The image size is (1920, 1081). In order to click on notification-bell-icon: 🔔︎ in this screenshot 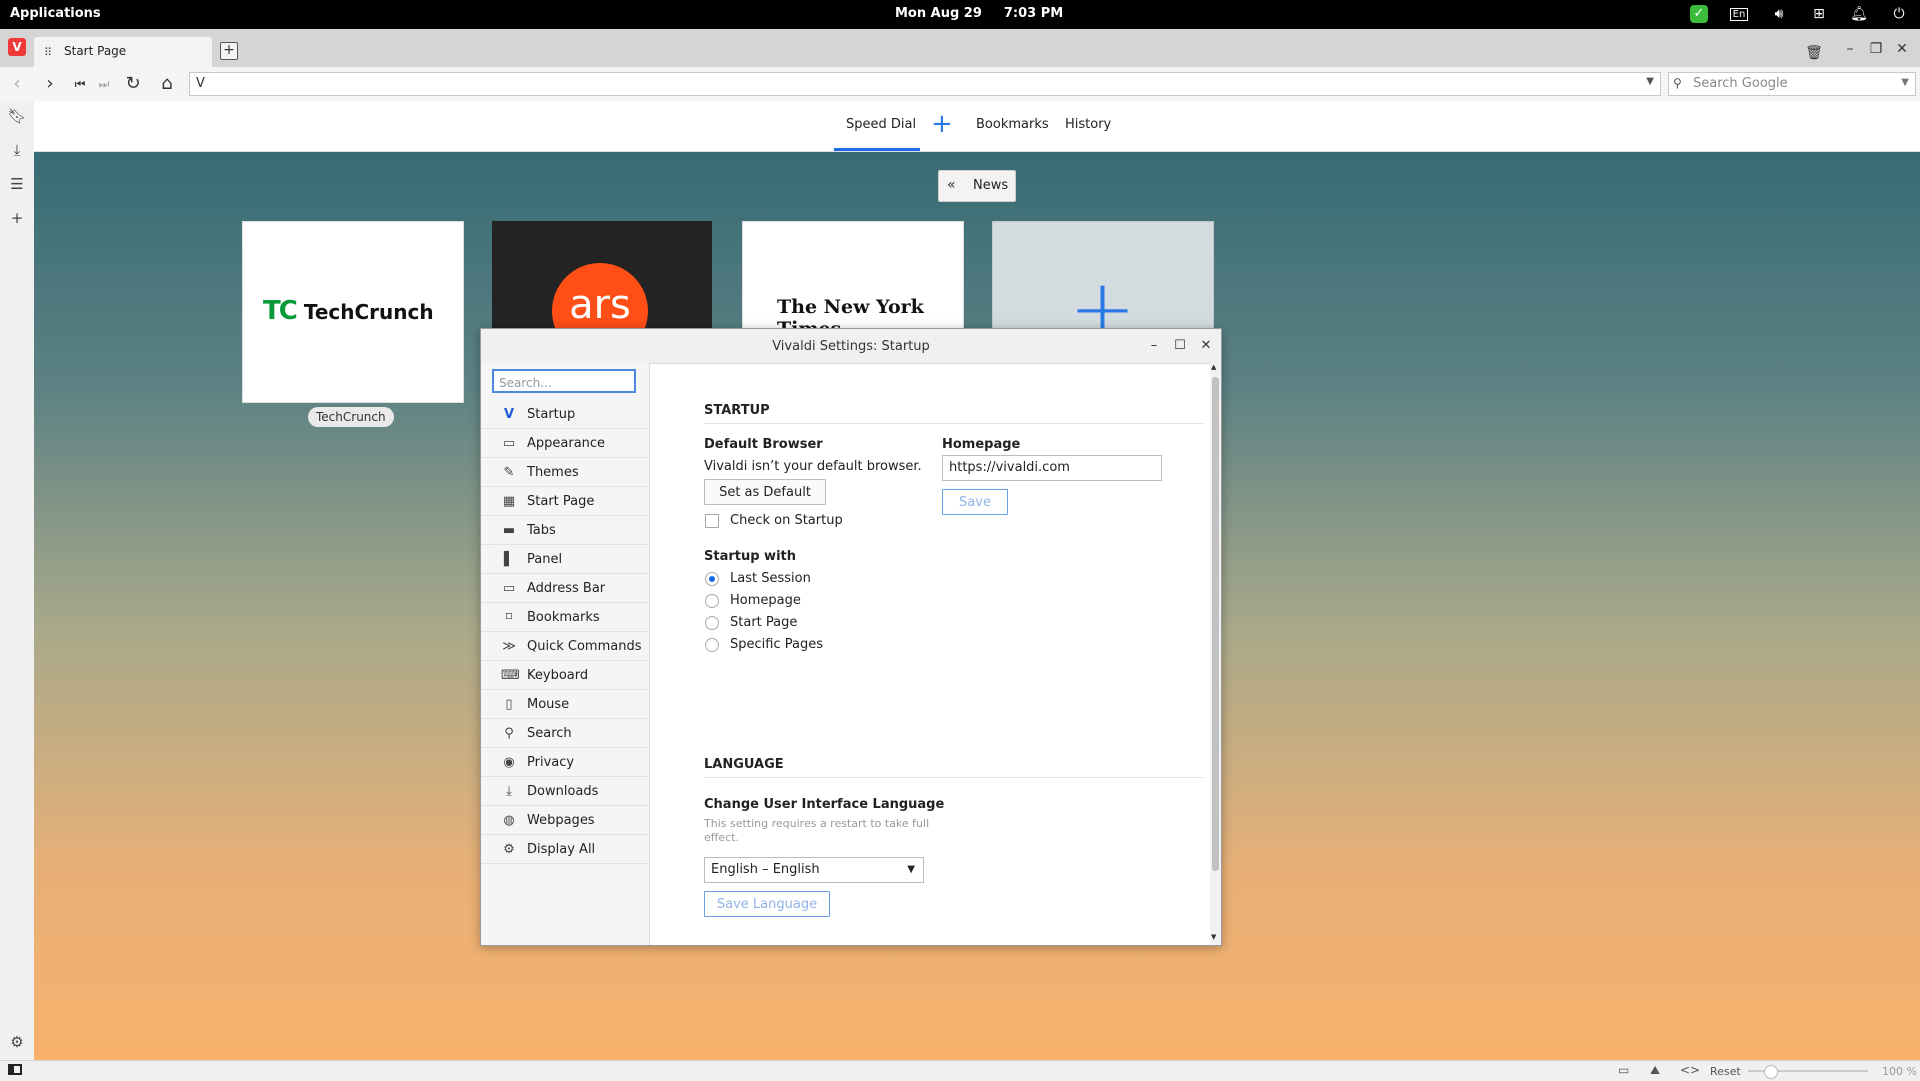, I will do `click(1859, 14)`.